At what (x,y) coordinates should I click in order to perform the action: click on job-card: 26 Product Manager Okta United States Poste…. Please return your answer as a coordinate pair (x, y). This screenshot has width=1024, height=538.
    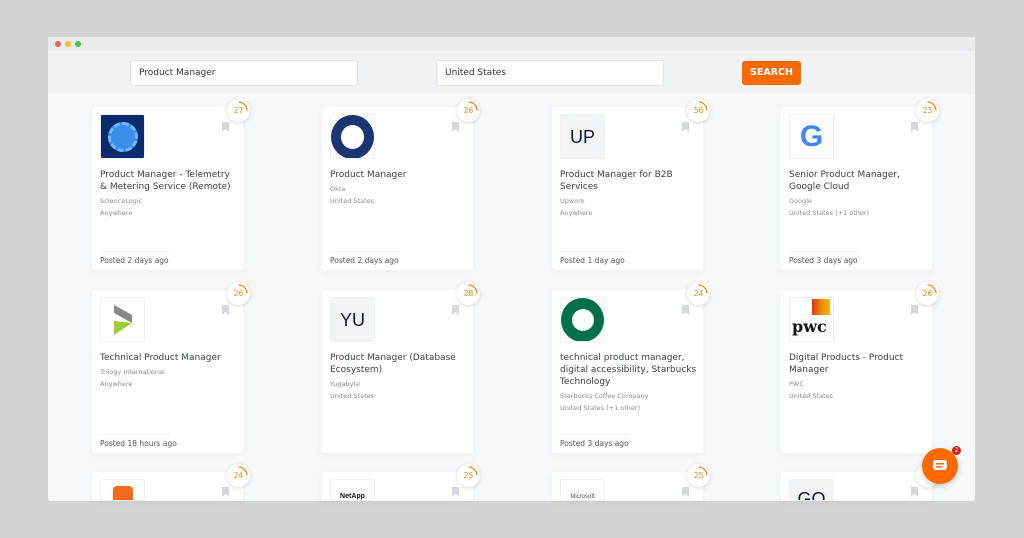
    Looking at the image, I should click on (401, 184).